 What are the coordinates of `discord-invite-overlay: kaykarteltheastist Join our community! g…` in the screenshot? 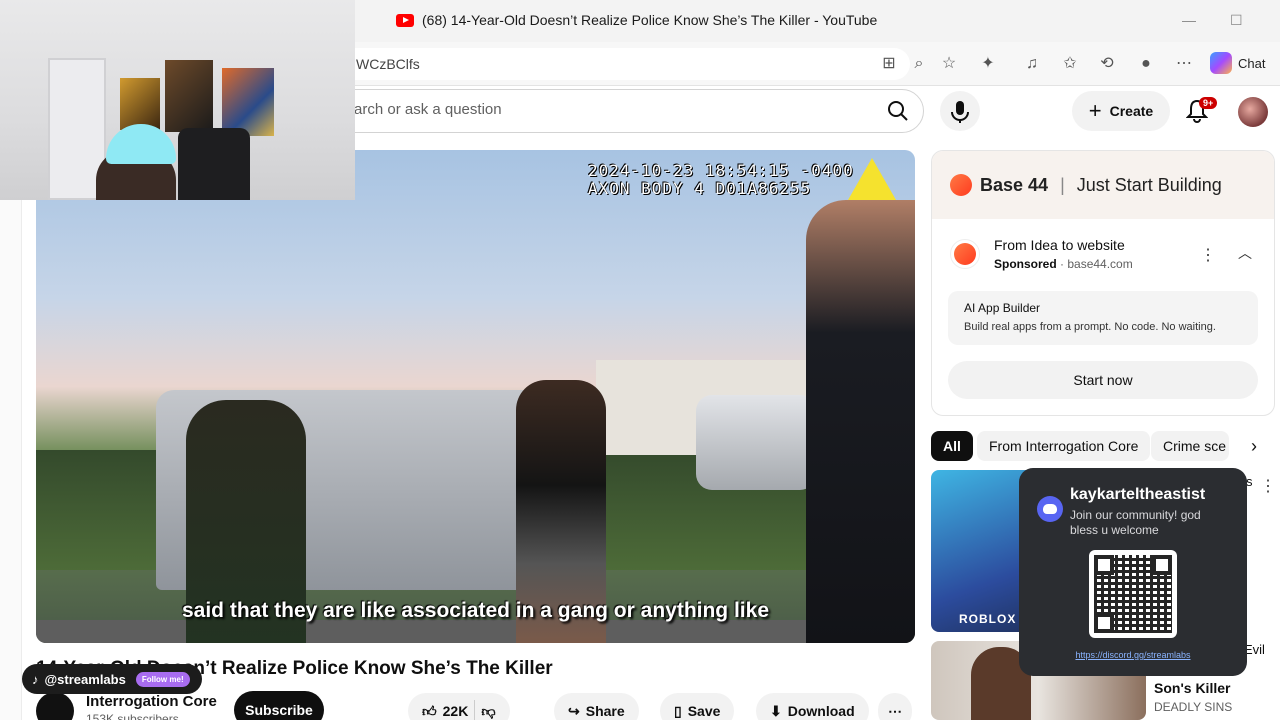 It's located at (1133, 572).